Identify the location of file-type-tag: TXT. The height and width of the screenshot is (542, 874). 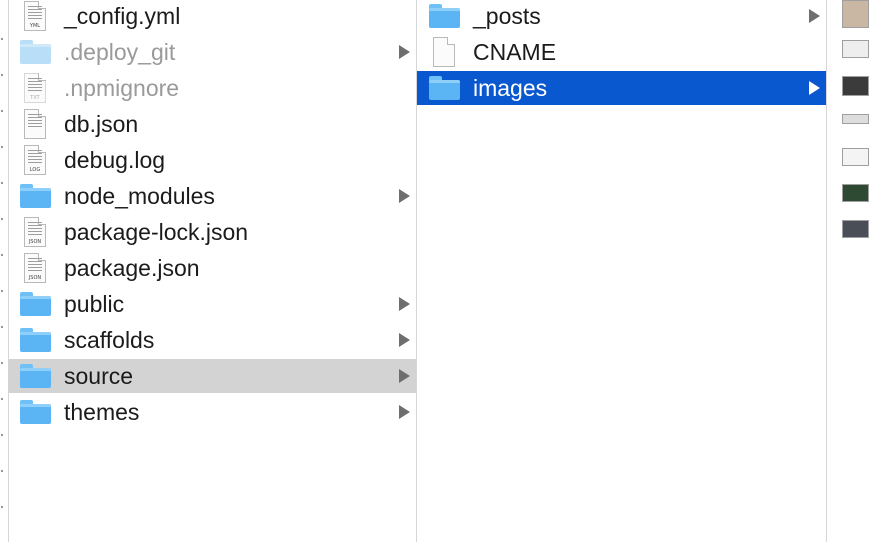
(35, 98).